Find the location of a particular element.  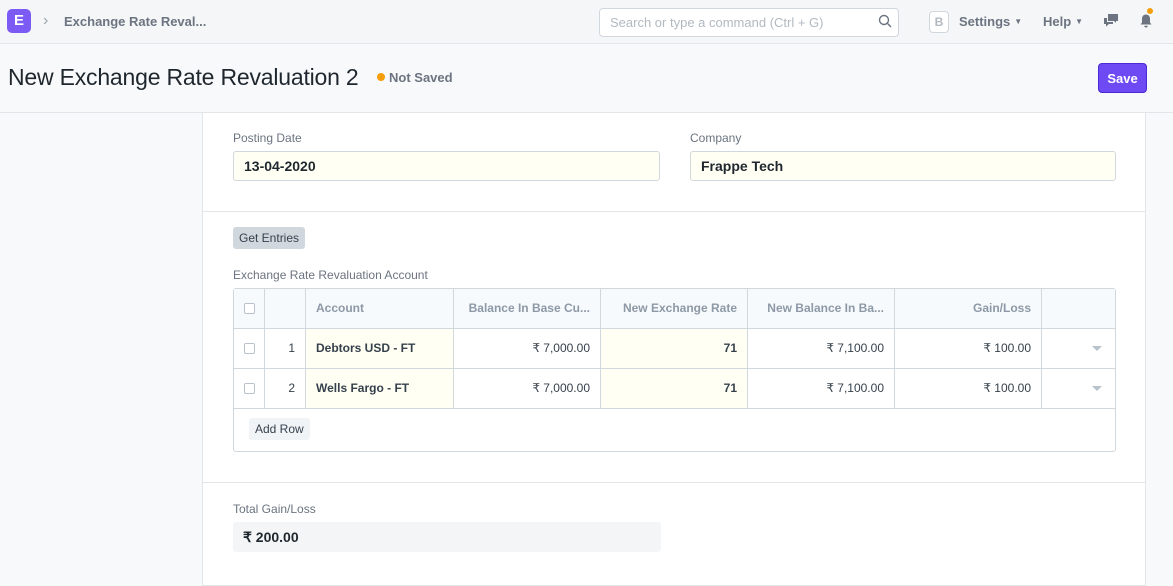

avatar: B is located at coordinates (939, 22).